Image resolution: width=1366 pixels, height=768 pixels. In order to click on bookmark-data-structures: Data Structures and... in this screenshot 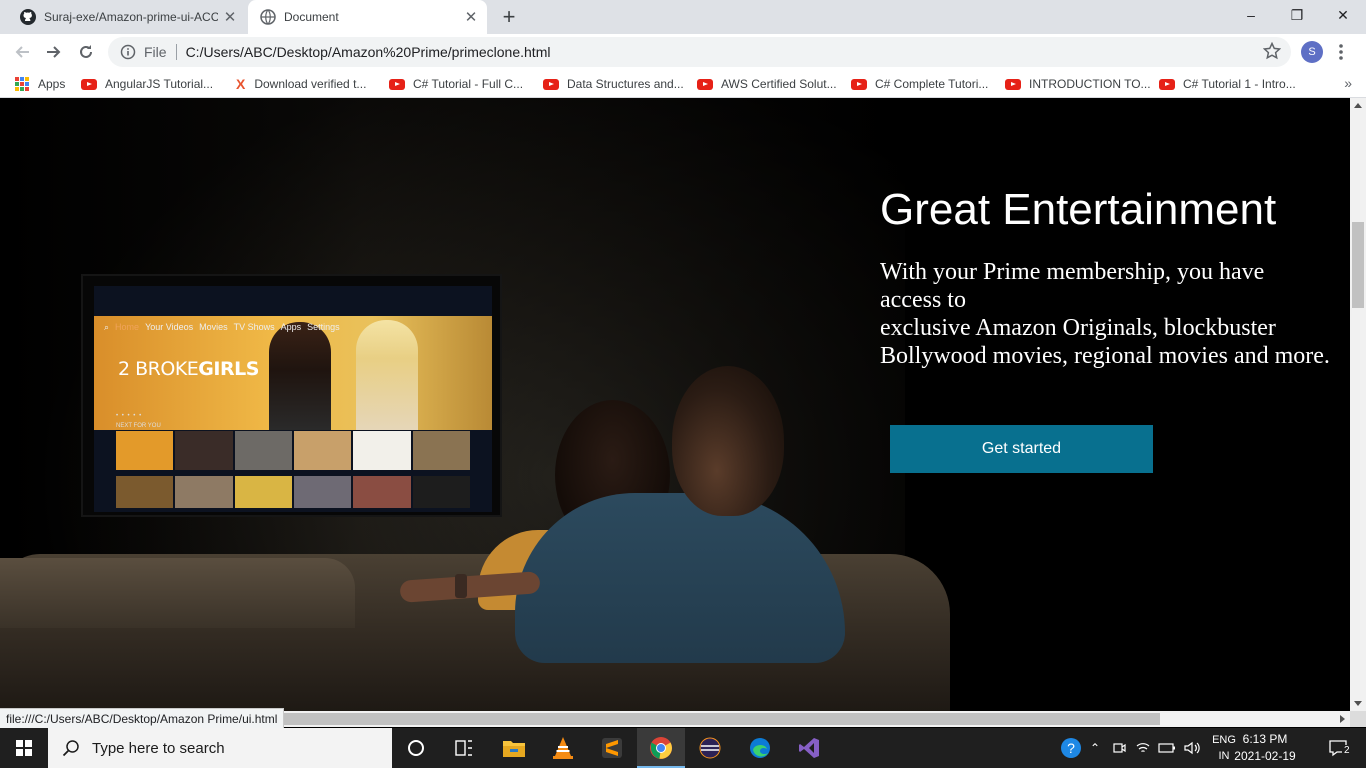, I will do `click(613, 84)`.